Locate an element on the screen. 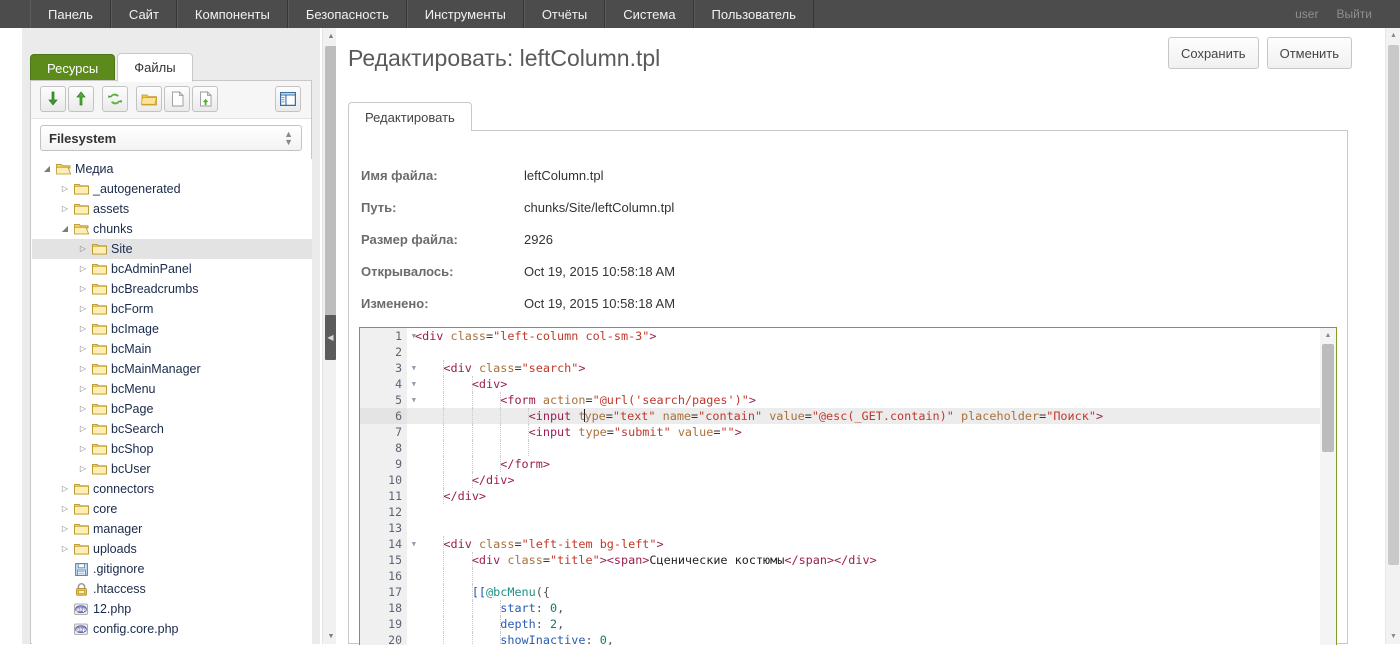 The image size is (1400, 645). nav-dashboard: Панель is located at coordinates (70, 14).